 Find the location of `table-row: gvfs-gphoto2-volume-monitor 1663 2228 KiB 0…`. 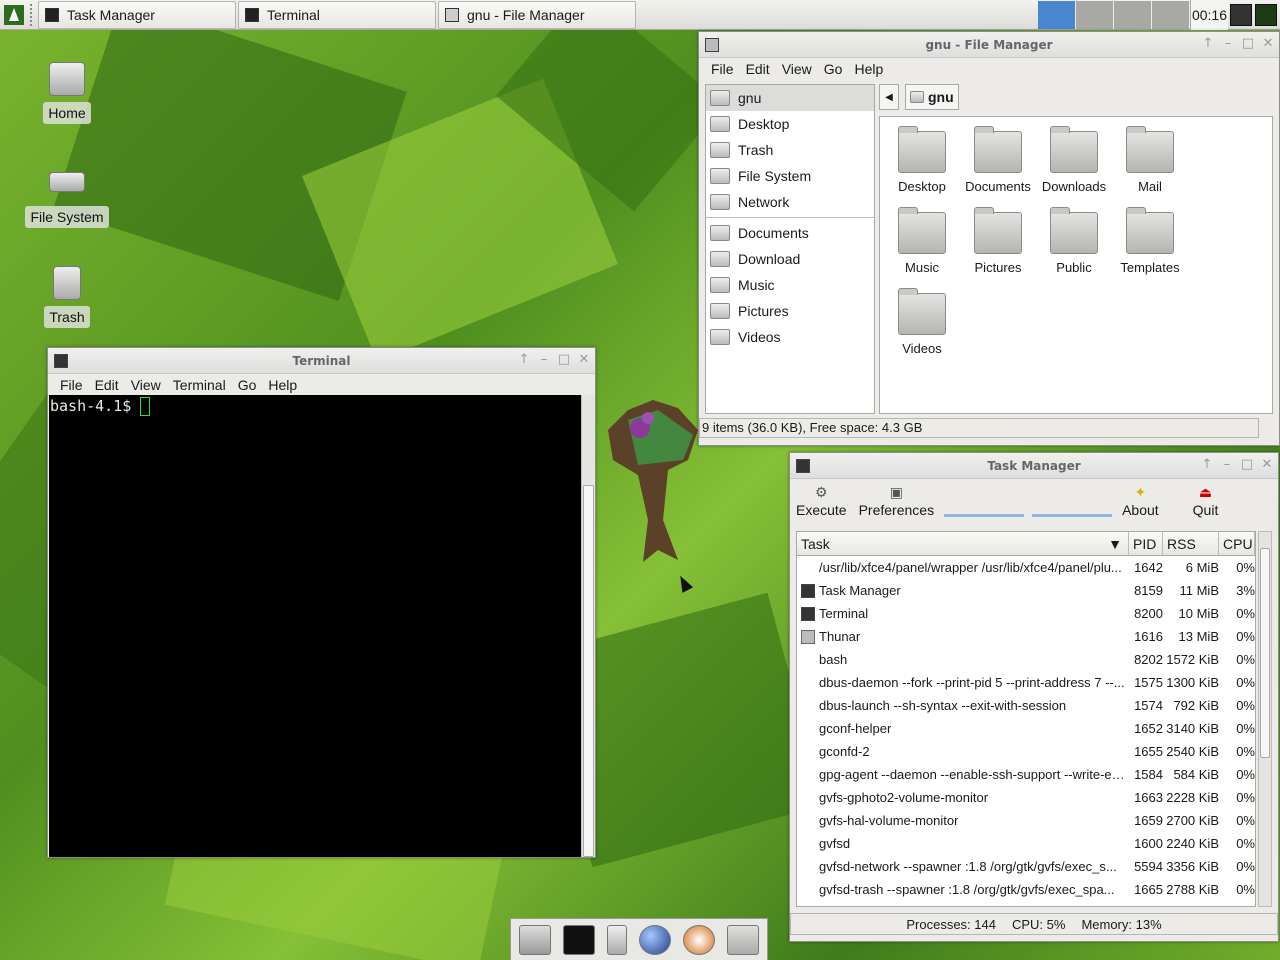

table-row: gvfs-gphoto2-volume-monitor 1663 2228 KiB 0… is located at coordinates (1026, 797).